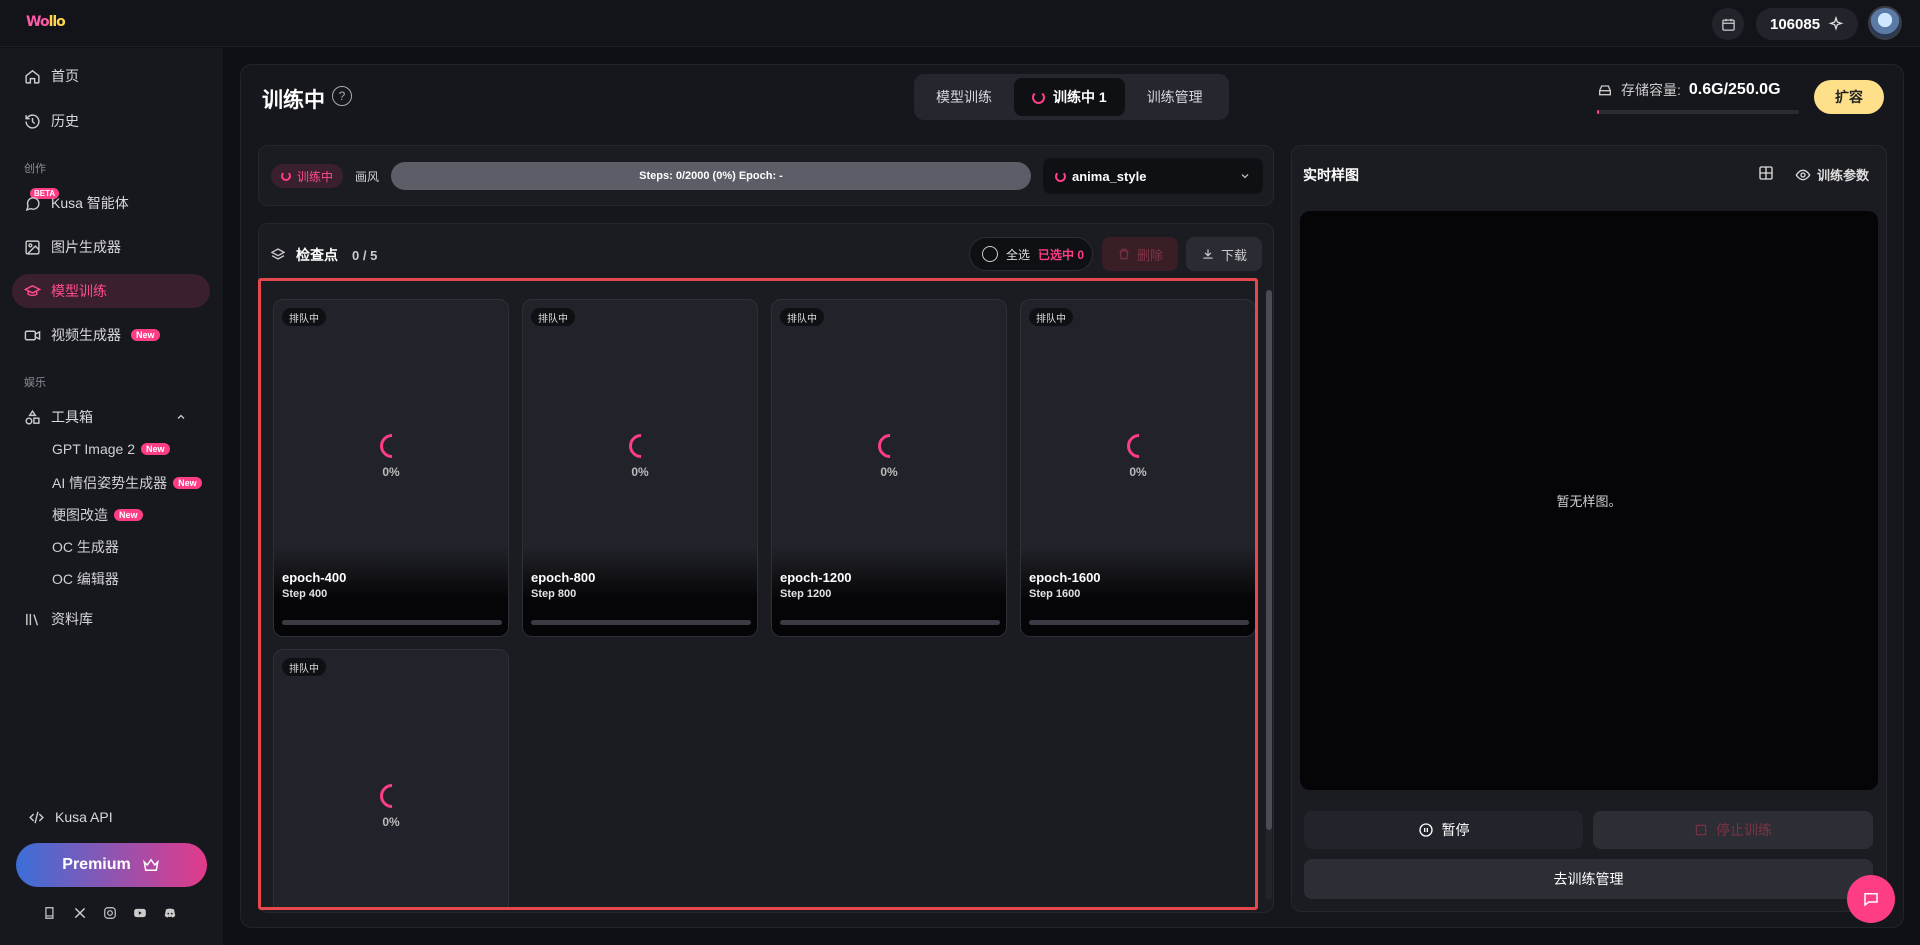  Describe the element at coordinates (323, 255) in the screenshot. I see `checkpoint-header: 检查点 0 / 5` at that location.